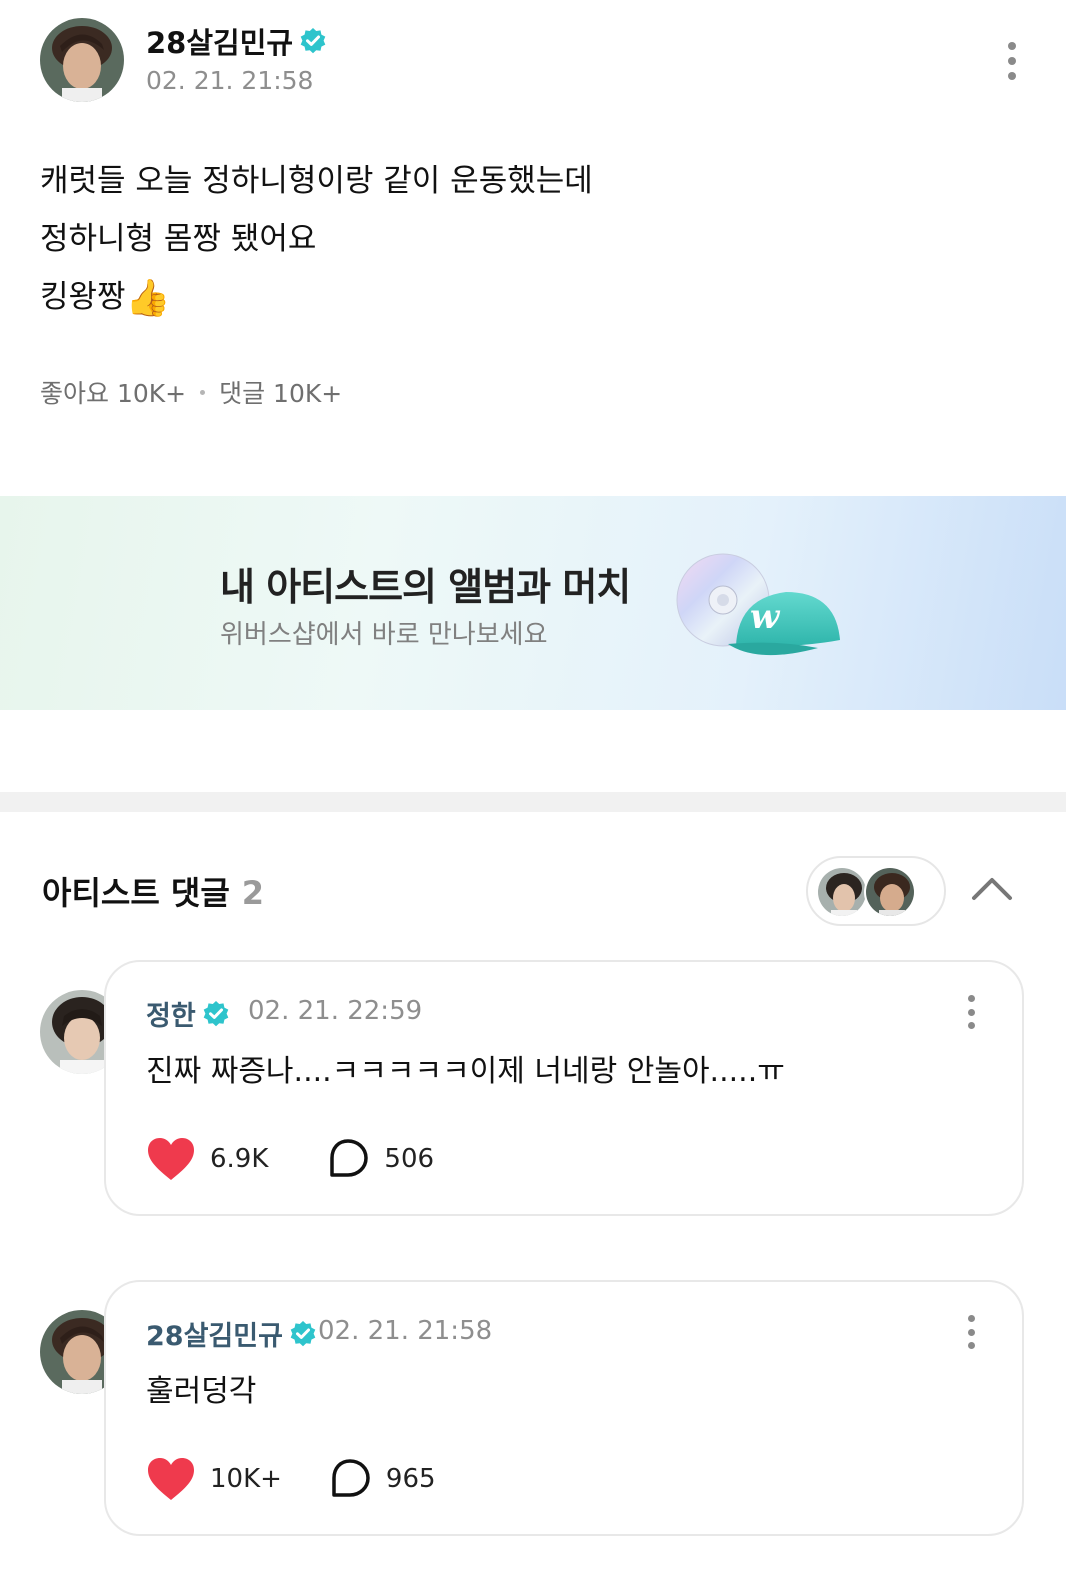 The width and height of the screenshot is (1080, 1589). I want to click on comment-2-reply-count: 965, so click(410, 1479).